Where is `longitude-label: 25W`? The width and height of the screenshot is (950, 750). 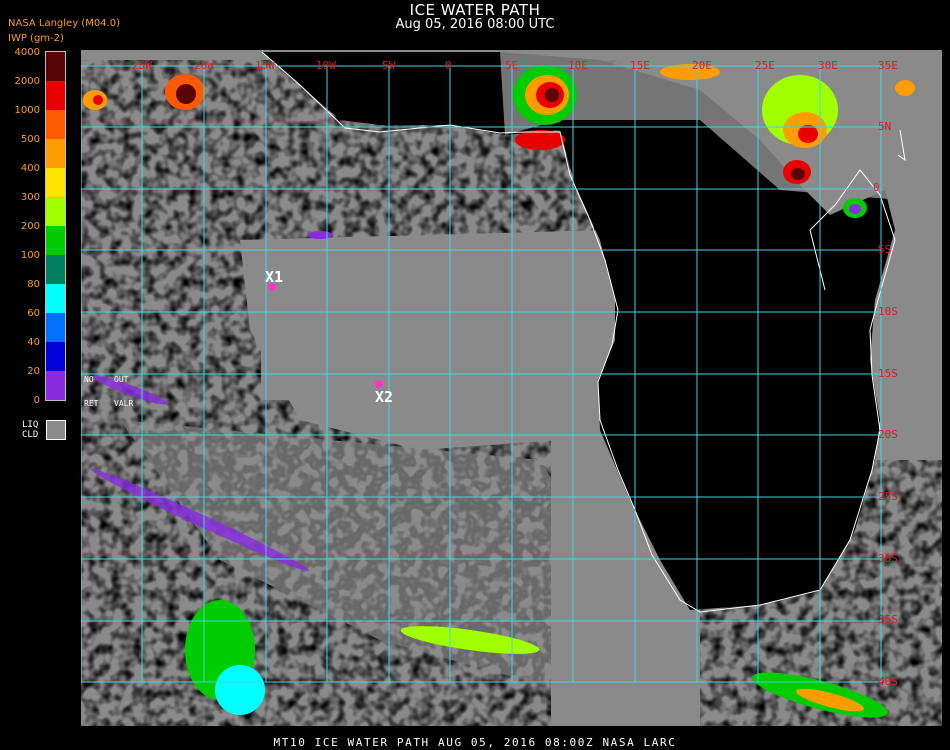 longitude-label: 25W is located at coordinates (142, 65).